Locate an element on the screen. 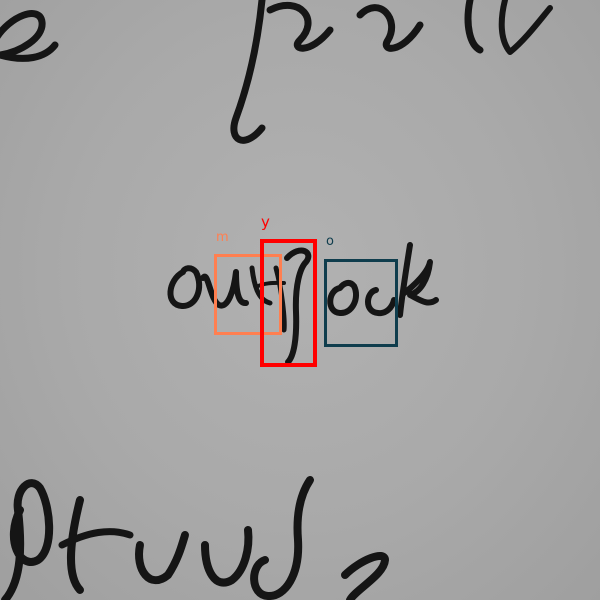  bounding-box-label-y: y is located at coordinates (265, 222).